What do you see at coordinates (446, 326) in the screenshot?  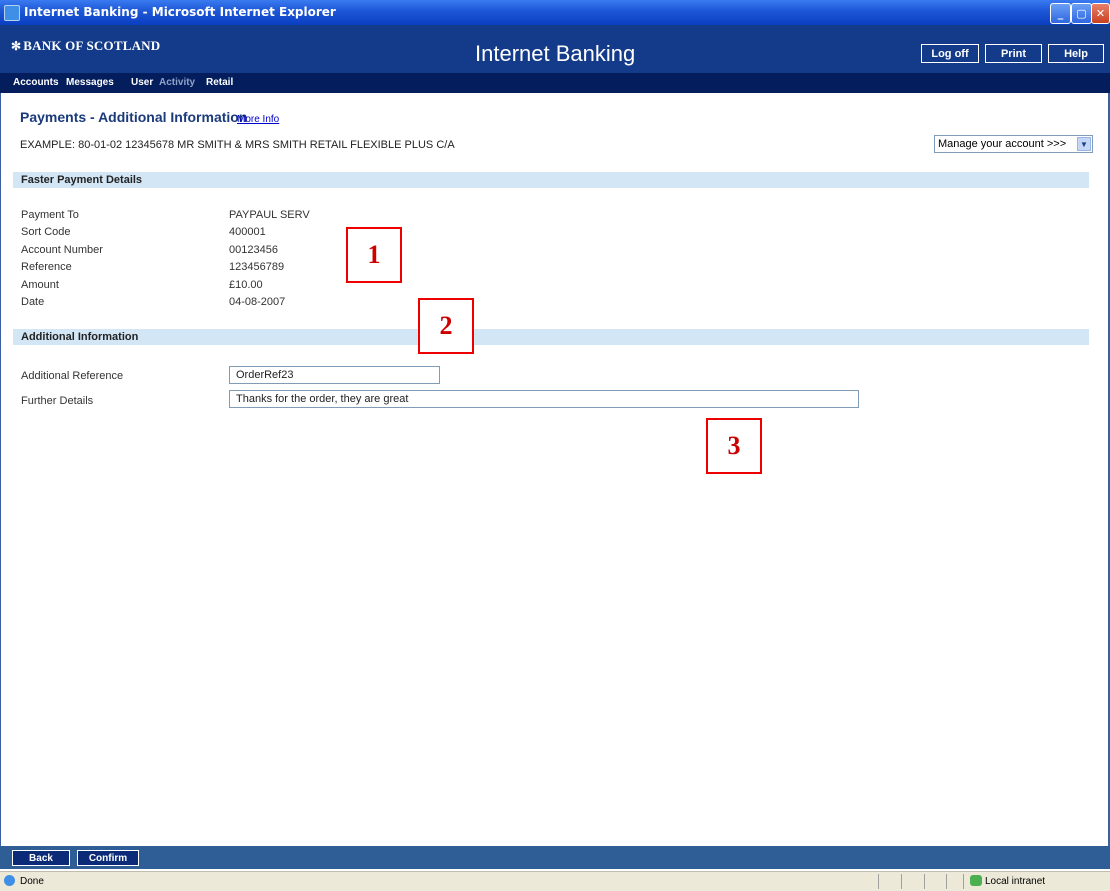 I see `annotation-2: 2` at bounding box center [446, 326].